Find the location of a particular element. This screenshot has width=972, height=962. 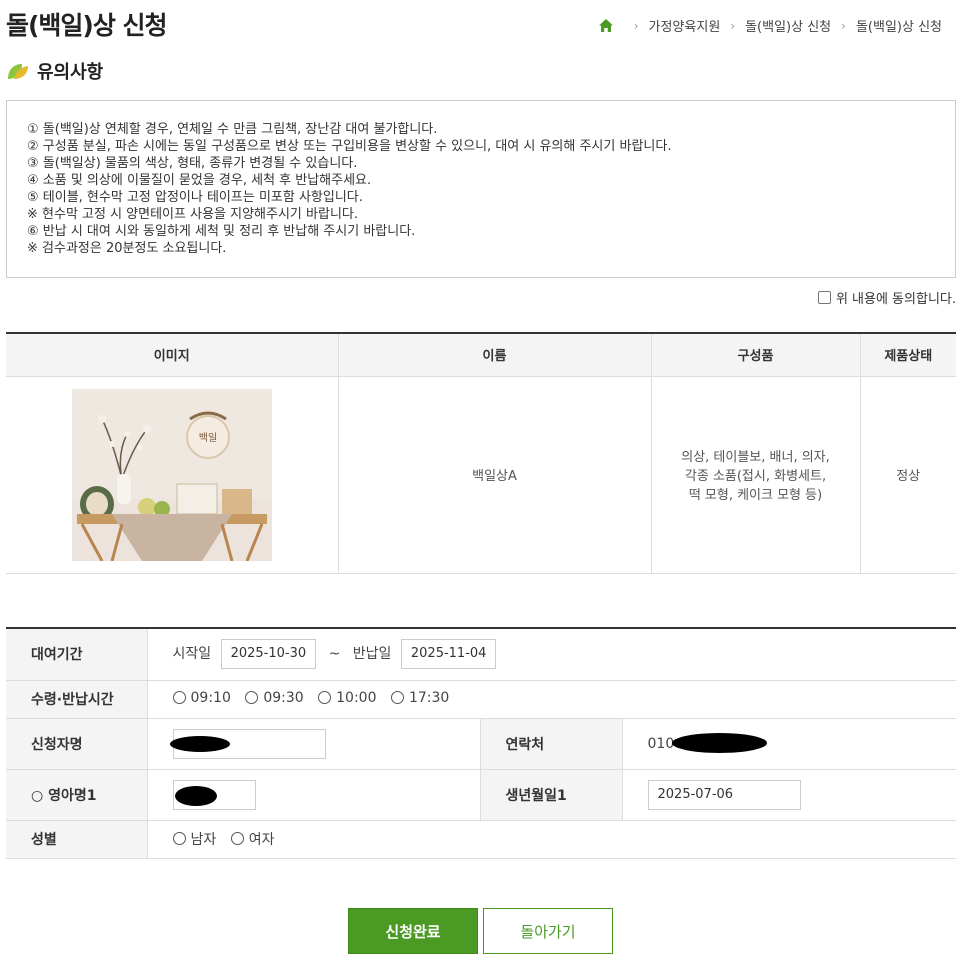

product-image: 백일 is located at coordinates (171, 474).